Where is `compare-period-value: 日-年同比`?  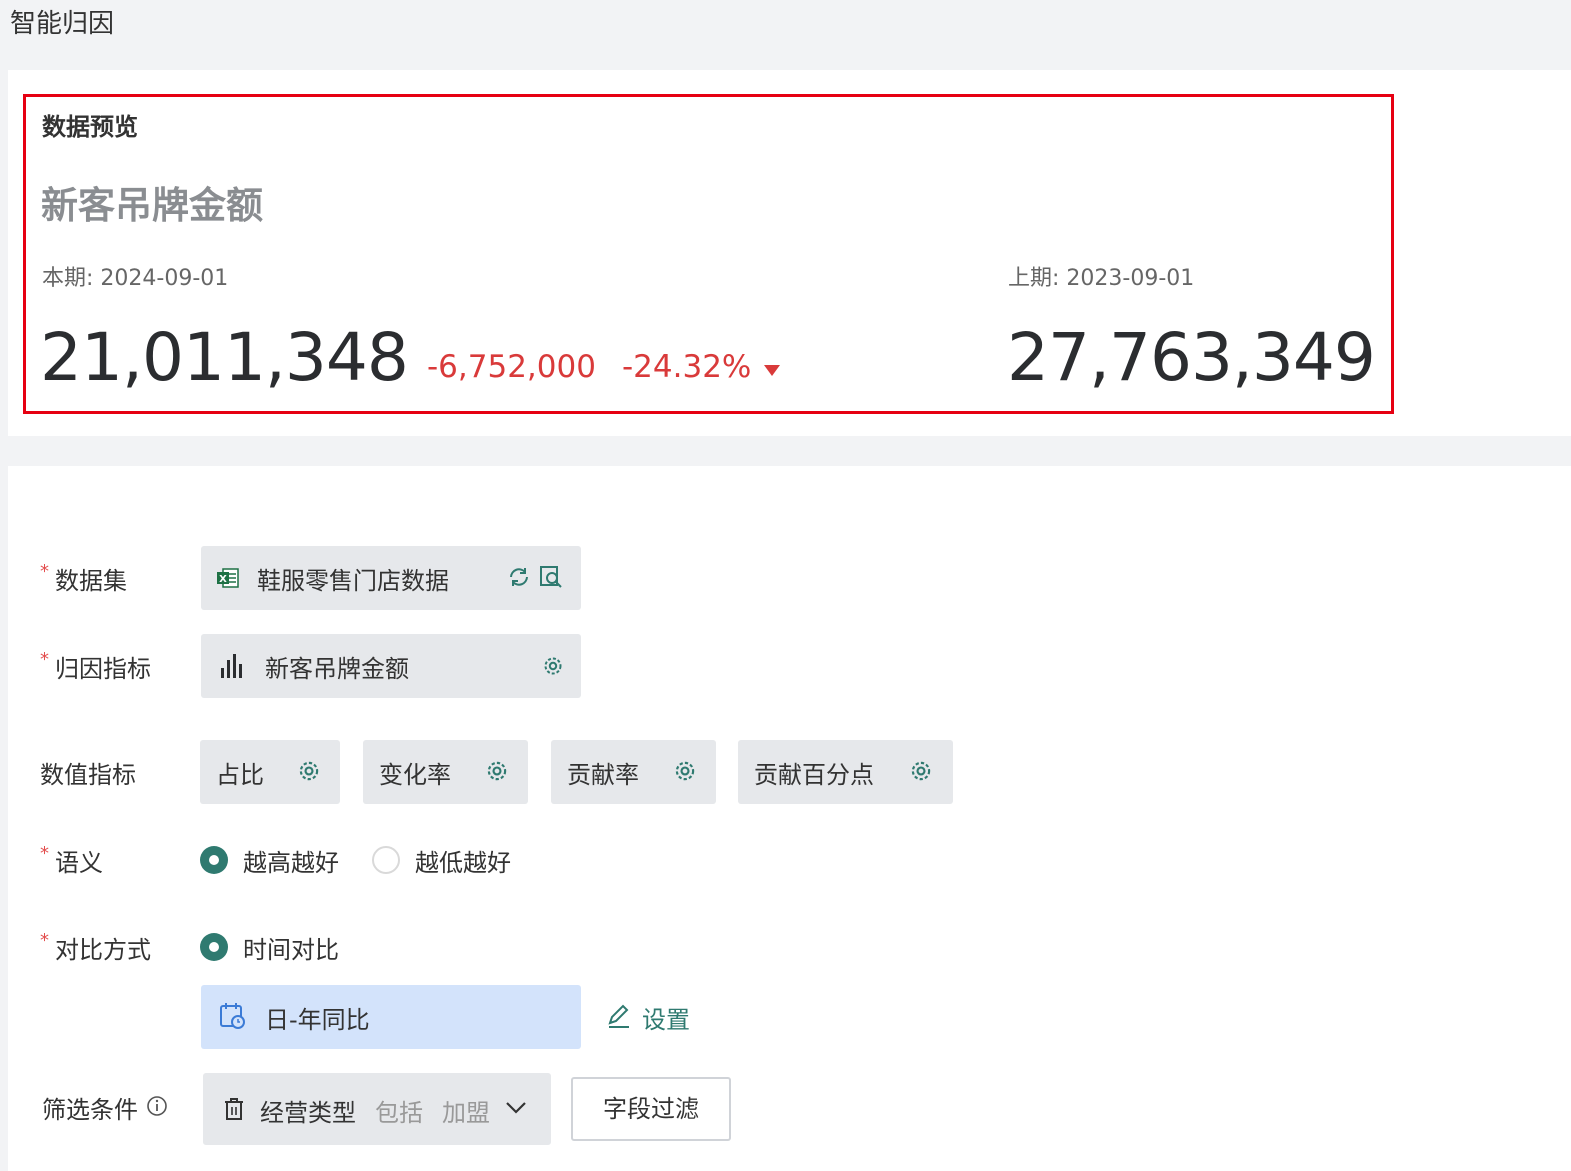 compare-period-value: 日-年同比 is located at coordinates (317, 1020).